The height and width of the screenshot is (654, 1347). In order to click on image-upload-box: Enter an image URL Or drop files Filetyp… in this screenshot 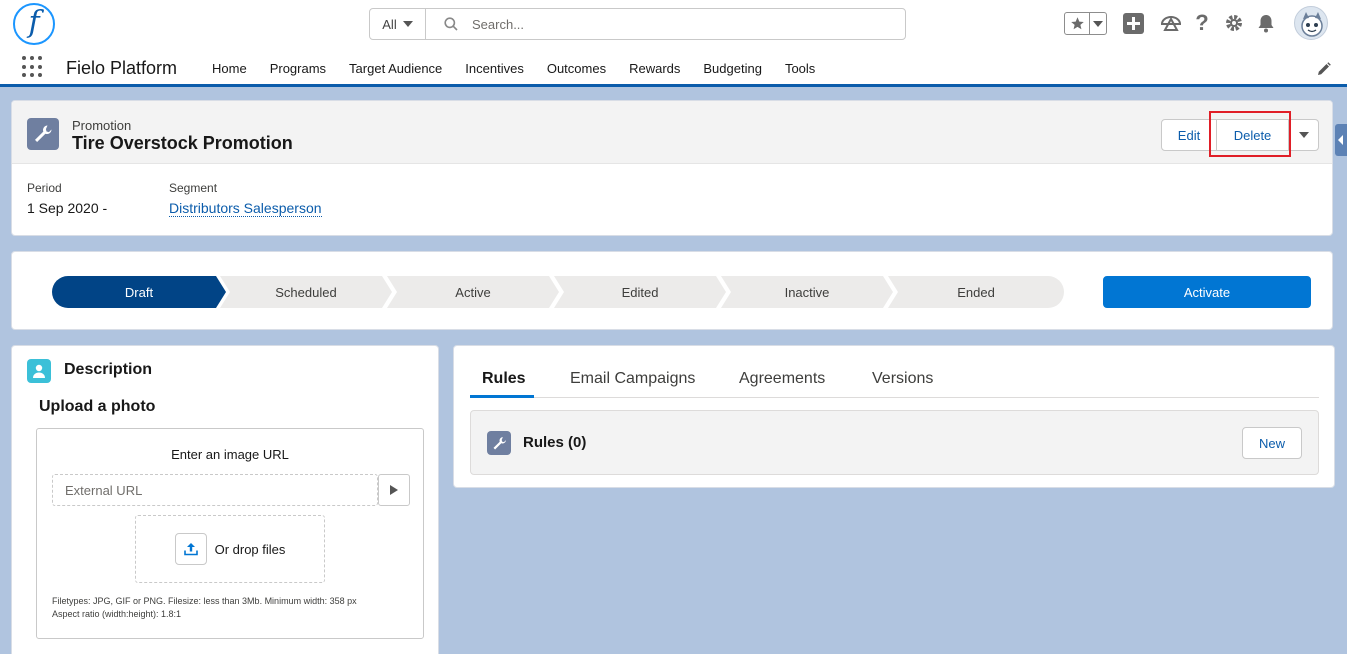, I will do `click(230, 533)`.